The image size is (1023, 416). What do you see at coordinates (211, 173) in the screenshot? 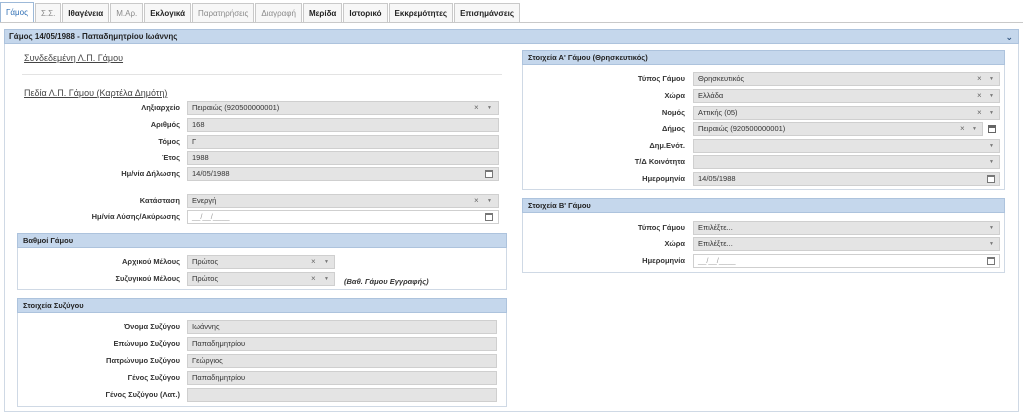
I see `declaration-date-value: 14/05/1988` at bounding box center [211, 173].